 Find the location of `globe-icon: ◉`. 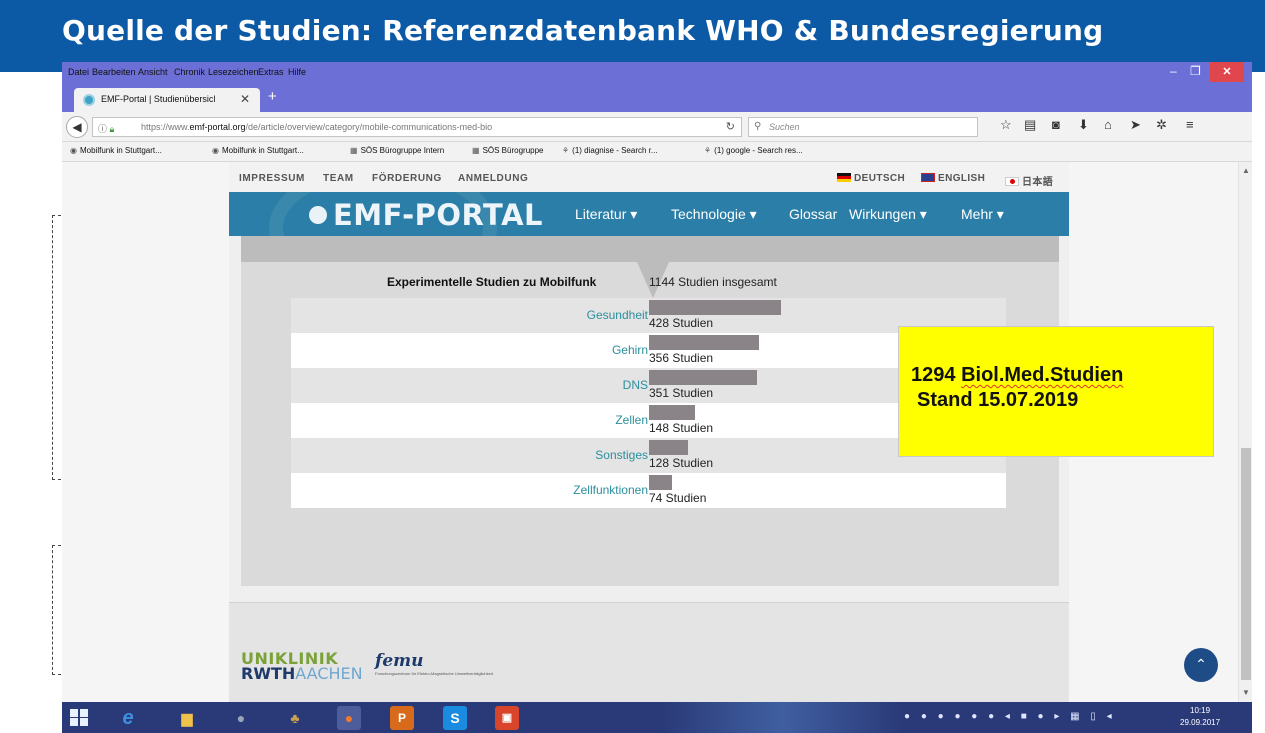

globe-icon: ◉ is located at coordinates (215, 150).